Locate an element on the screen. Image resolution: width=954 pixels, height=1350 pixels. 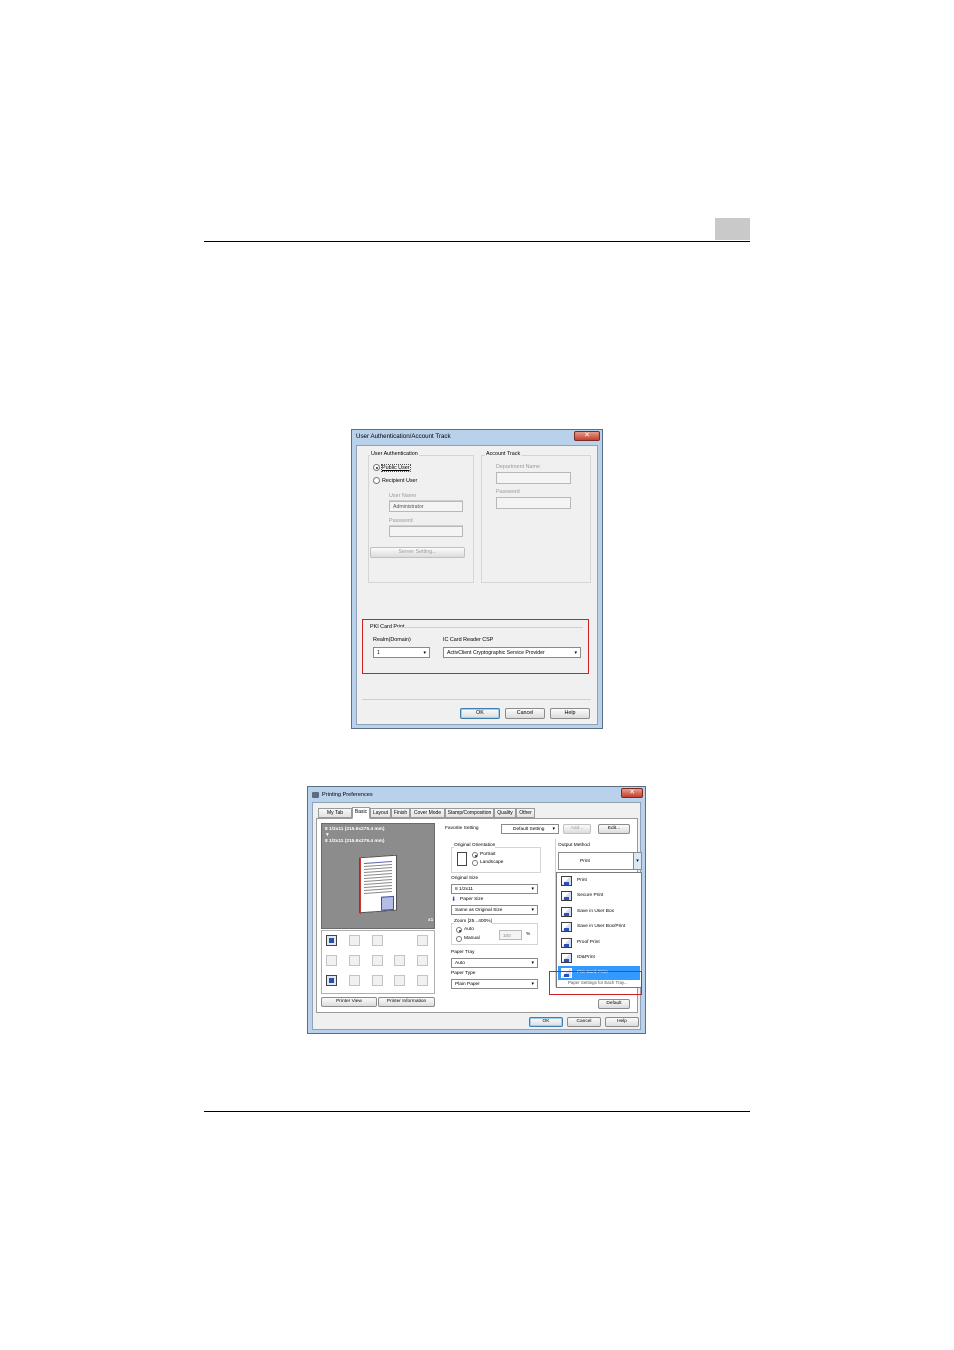
list-item: ID&Print is located at coordinates (599, 958).